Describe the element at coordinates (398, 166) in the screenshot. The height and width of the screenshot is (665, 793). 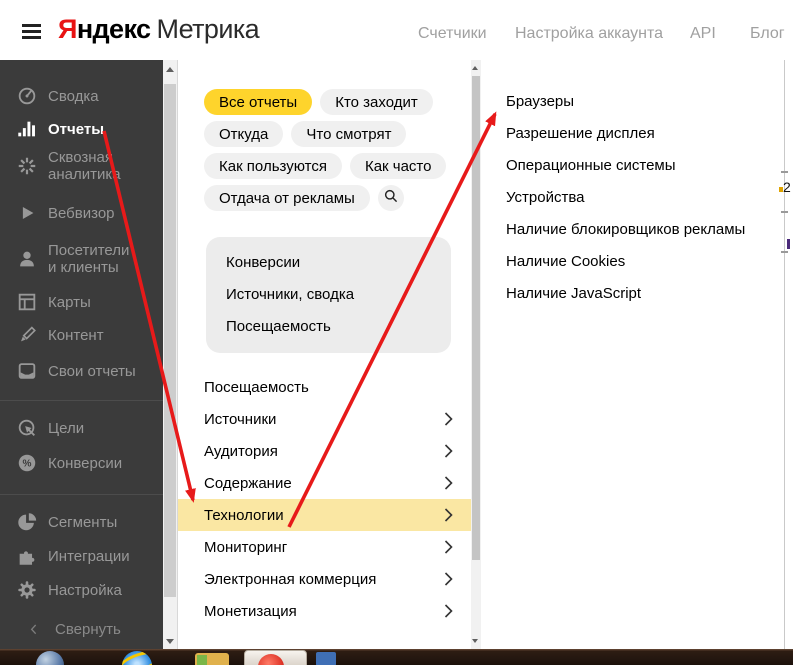
I see `filter-chip-how-often: Как часто` at that location.